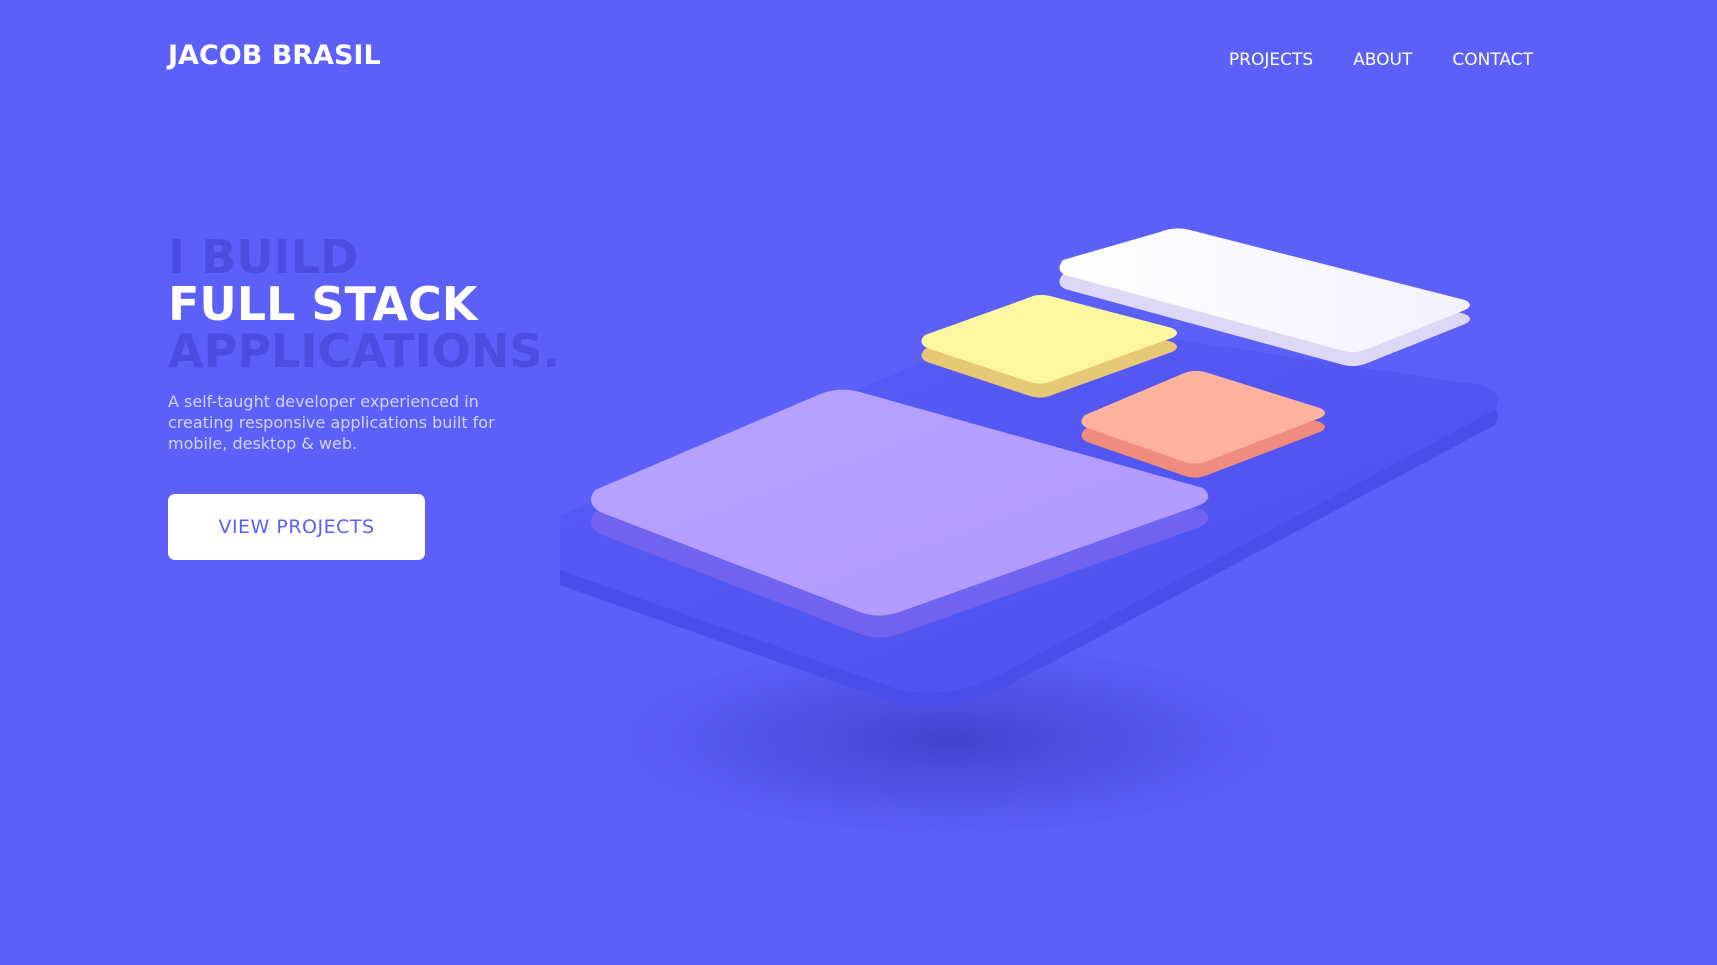 The height and width of the screenshot is (965, 1717). Describe the element at coordinates (263, 257) in the screenshot. I see `hero-line-i-build: I BUILD` at that location.